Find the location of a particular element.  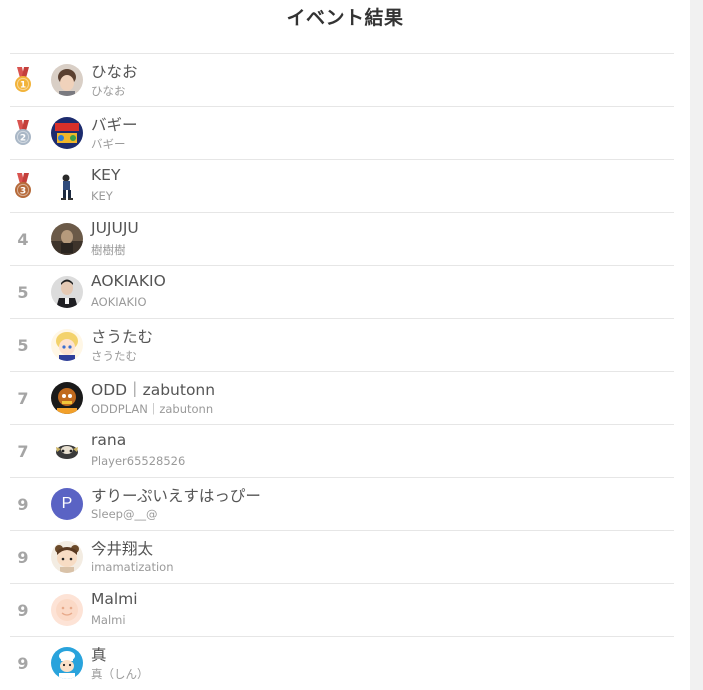

rank-number: 4 is located at coordinates (23, 239).